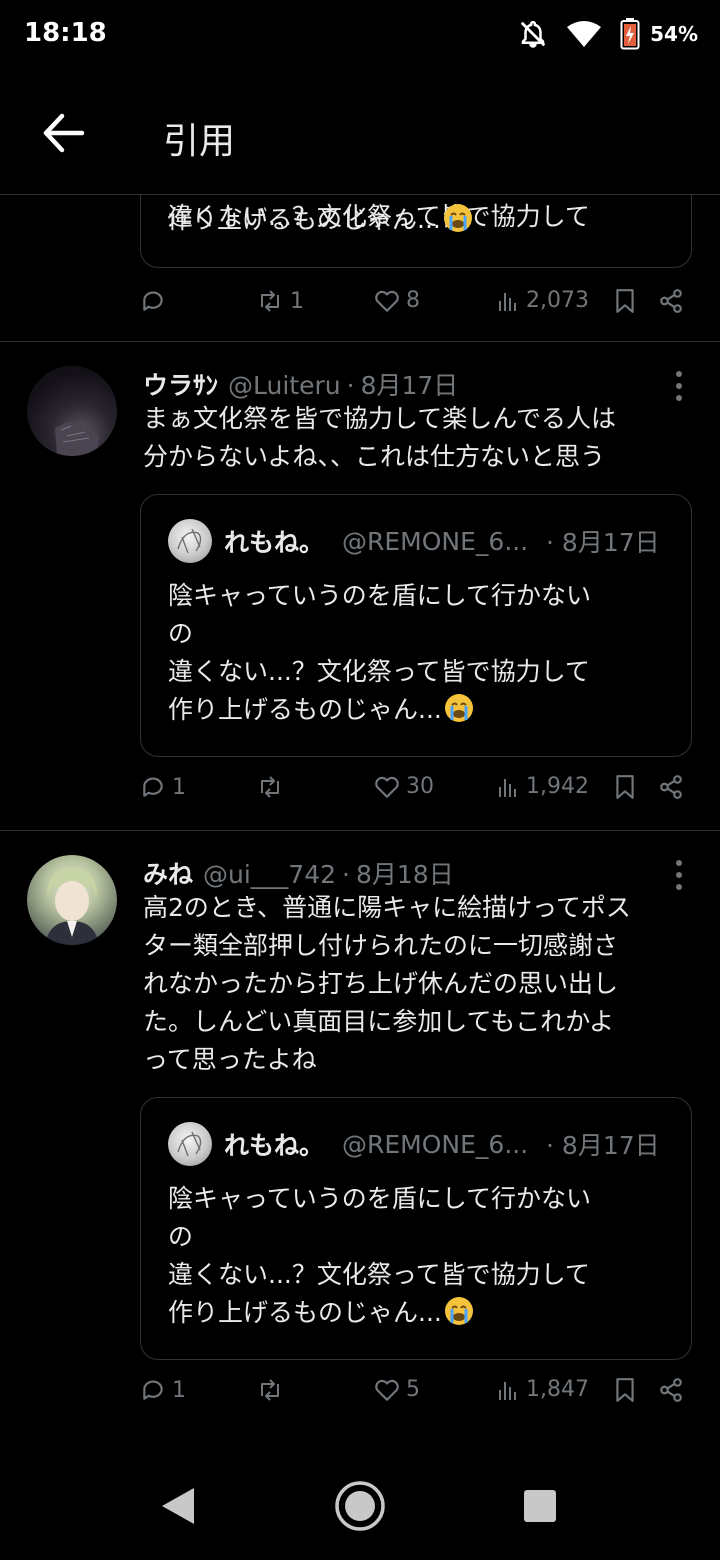  I want to click on retweet-button: 1, so click(280, 301).